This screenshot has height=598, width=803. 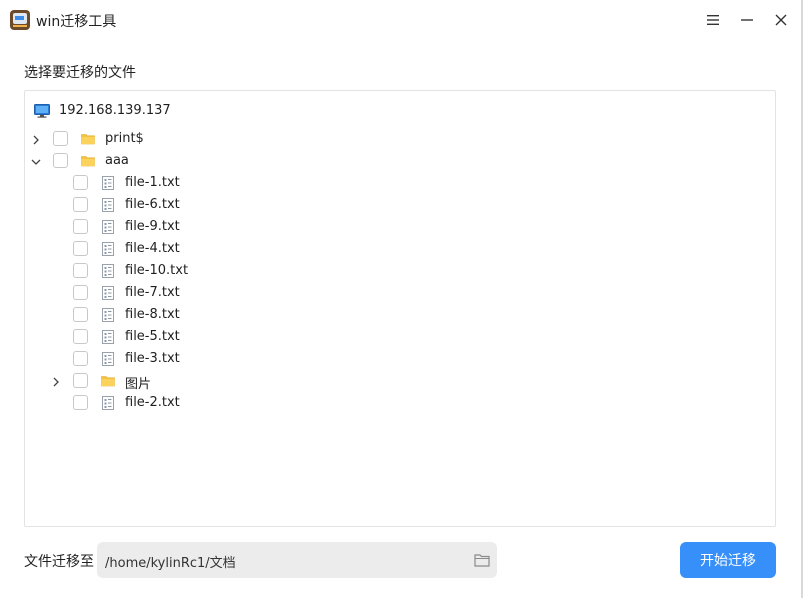 I want to click on destination-label: 文件迁移至, so click(x=59, y=562).